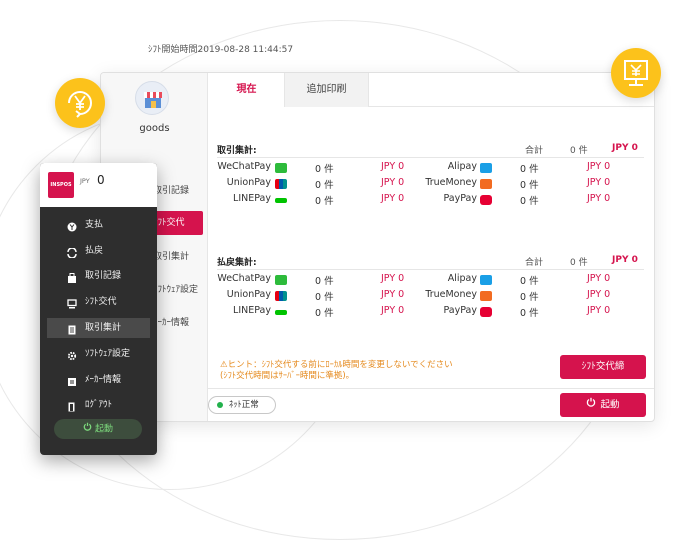 Image resolution: width=690 pixels, height=540 pixels. I want to click on launch-button: 起動, so click(603, 405).